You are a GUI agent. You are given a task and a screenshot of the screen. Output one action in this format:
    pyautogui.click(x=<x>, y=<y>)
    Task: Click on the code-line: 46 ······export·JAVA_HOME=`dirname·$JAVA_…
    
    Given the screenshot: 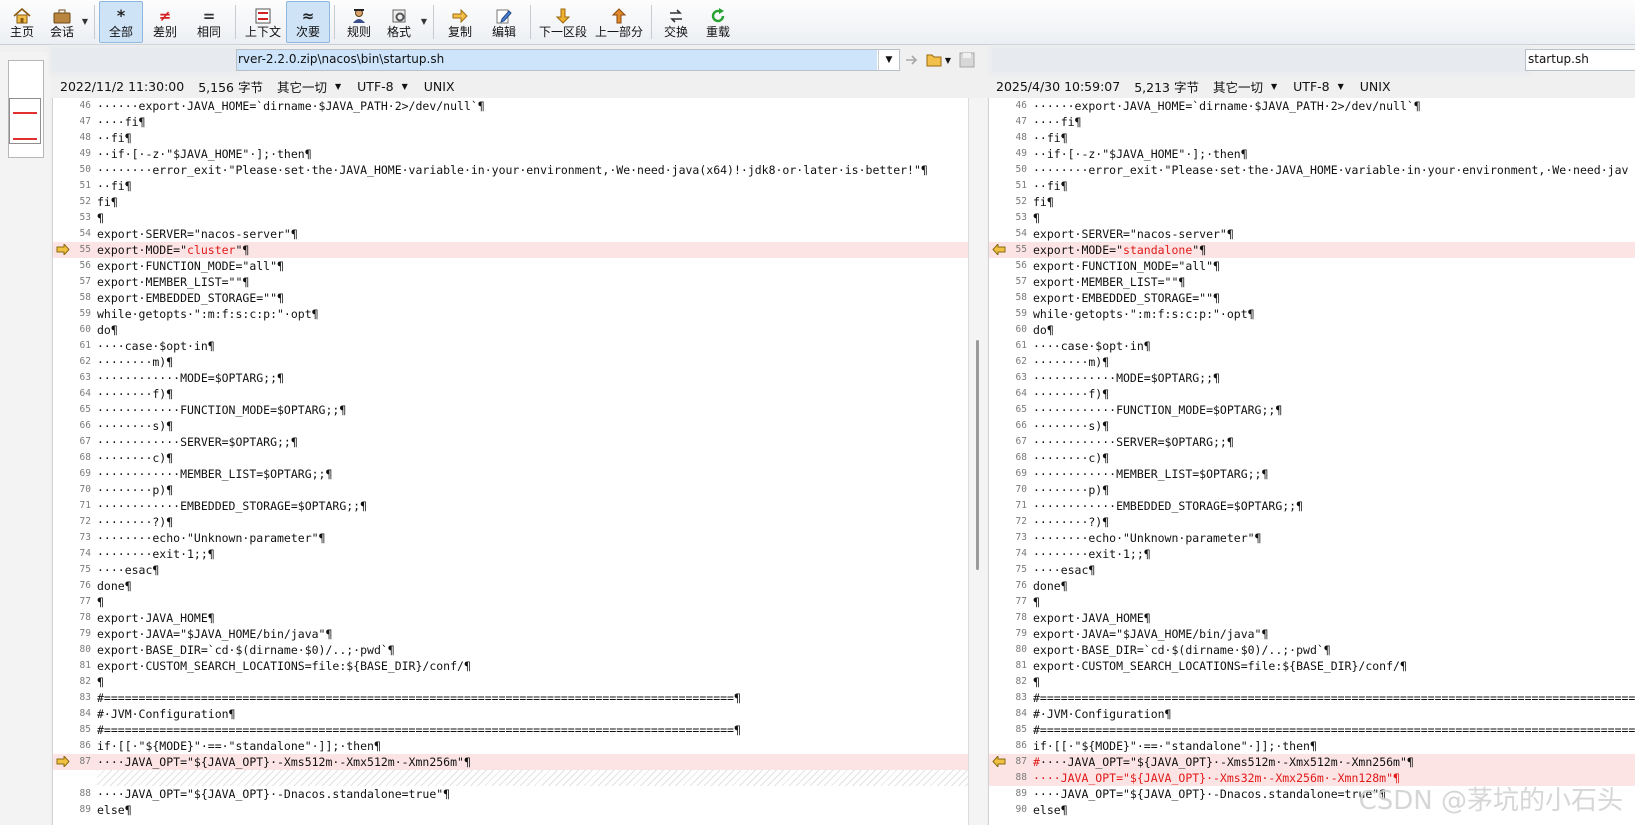 What is the action you would take?
    pyautogui.click(x=1312, y=106)
    